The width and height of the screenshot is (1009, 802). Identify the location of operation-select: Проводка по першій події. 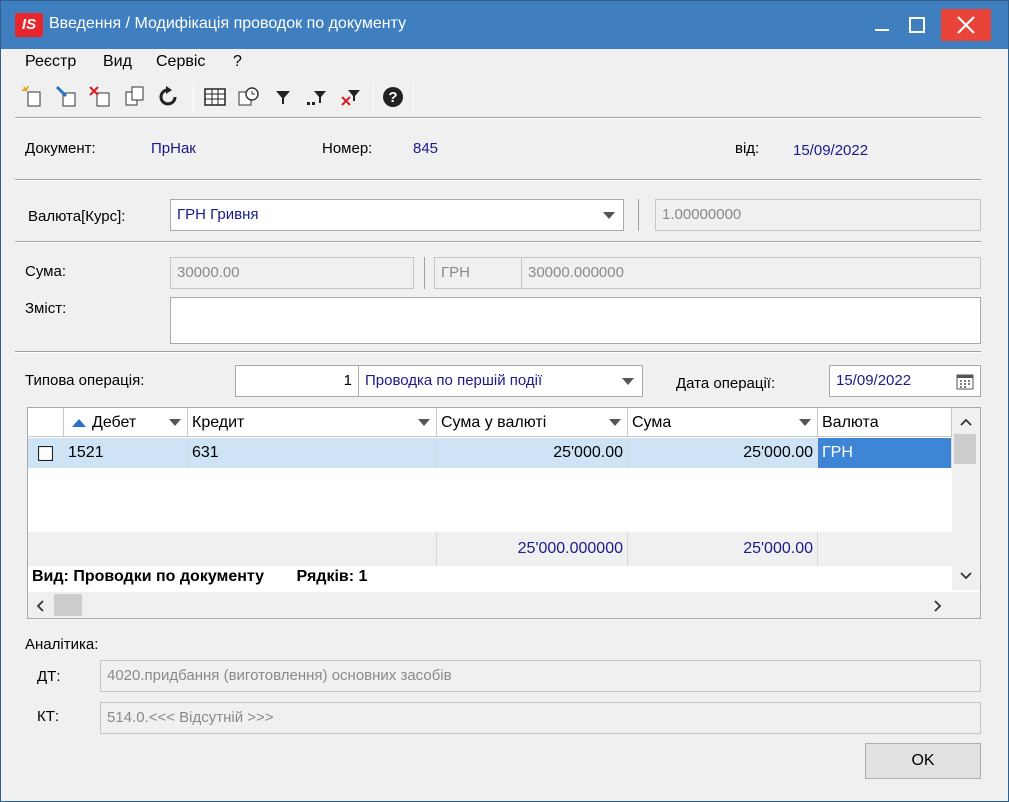
(500, 381).